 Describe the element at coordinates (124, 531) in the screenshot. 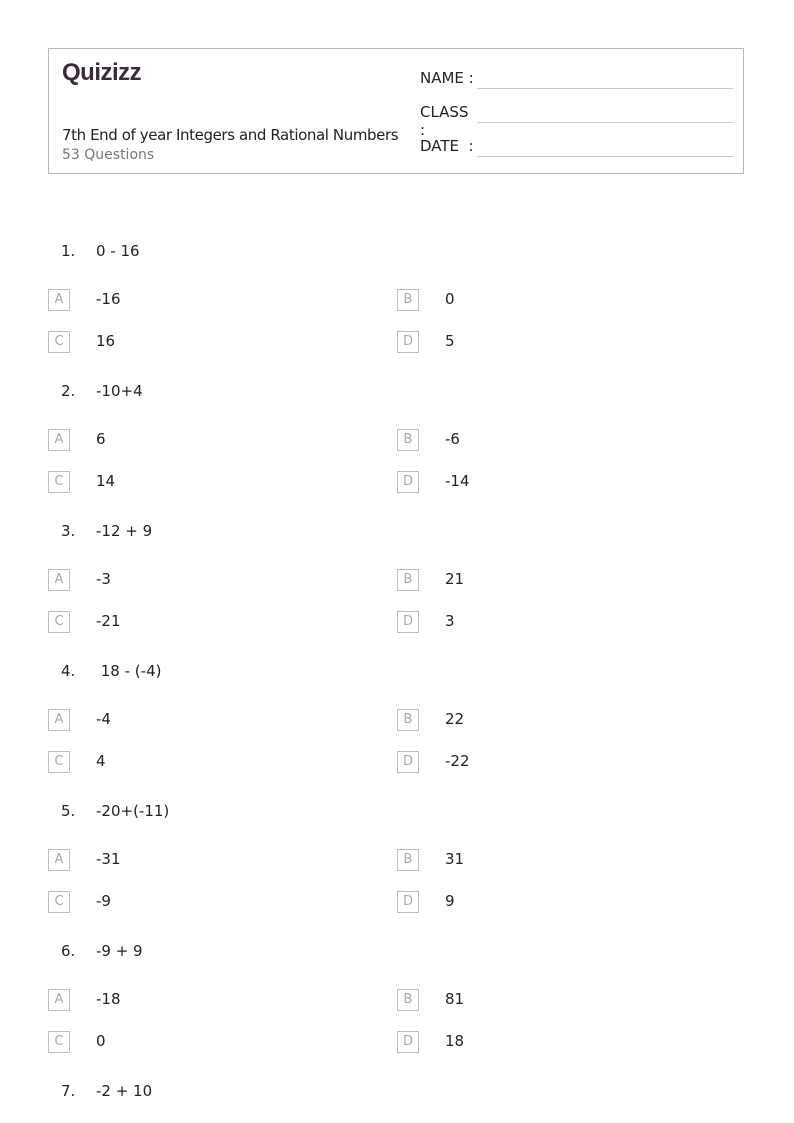

I see `question-text: -12 + 9` at that location.